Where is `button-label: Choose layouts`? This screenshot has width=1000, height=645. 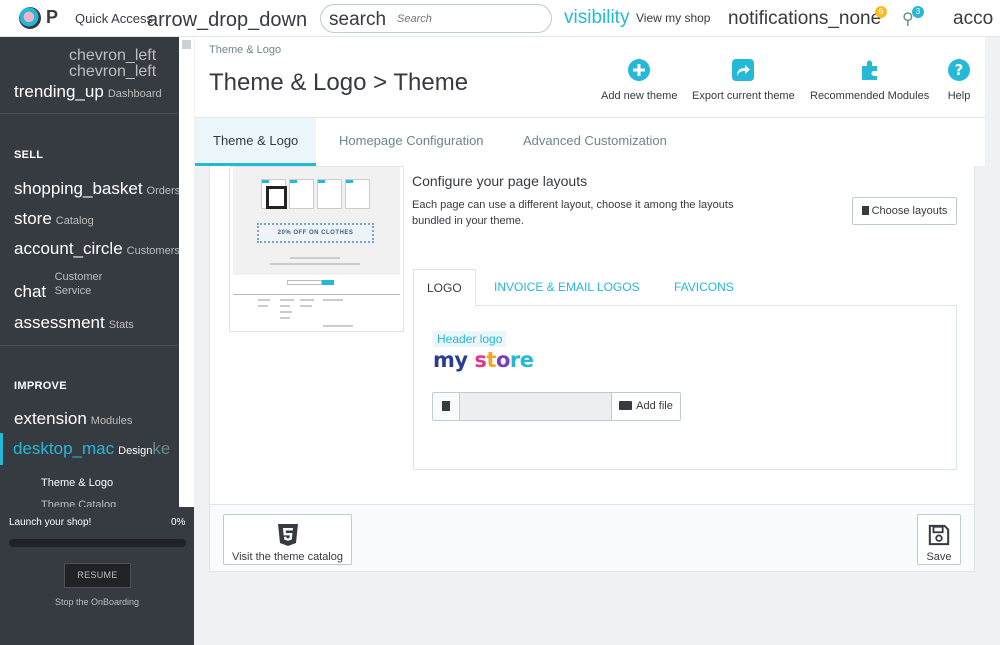
button-label: Choose layouts is located at coordinates (909, 211).